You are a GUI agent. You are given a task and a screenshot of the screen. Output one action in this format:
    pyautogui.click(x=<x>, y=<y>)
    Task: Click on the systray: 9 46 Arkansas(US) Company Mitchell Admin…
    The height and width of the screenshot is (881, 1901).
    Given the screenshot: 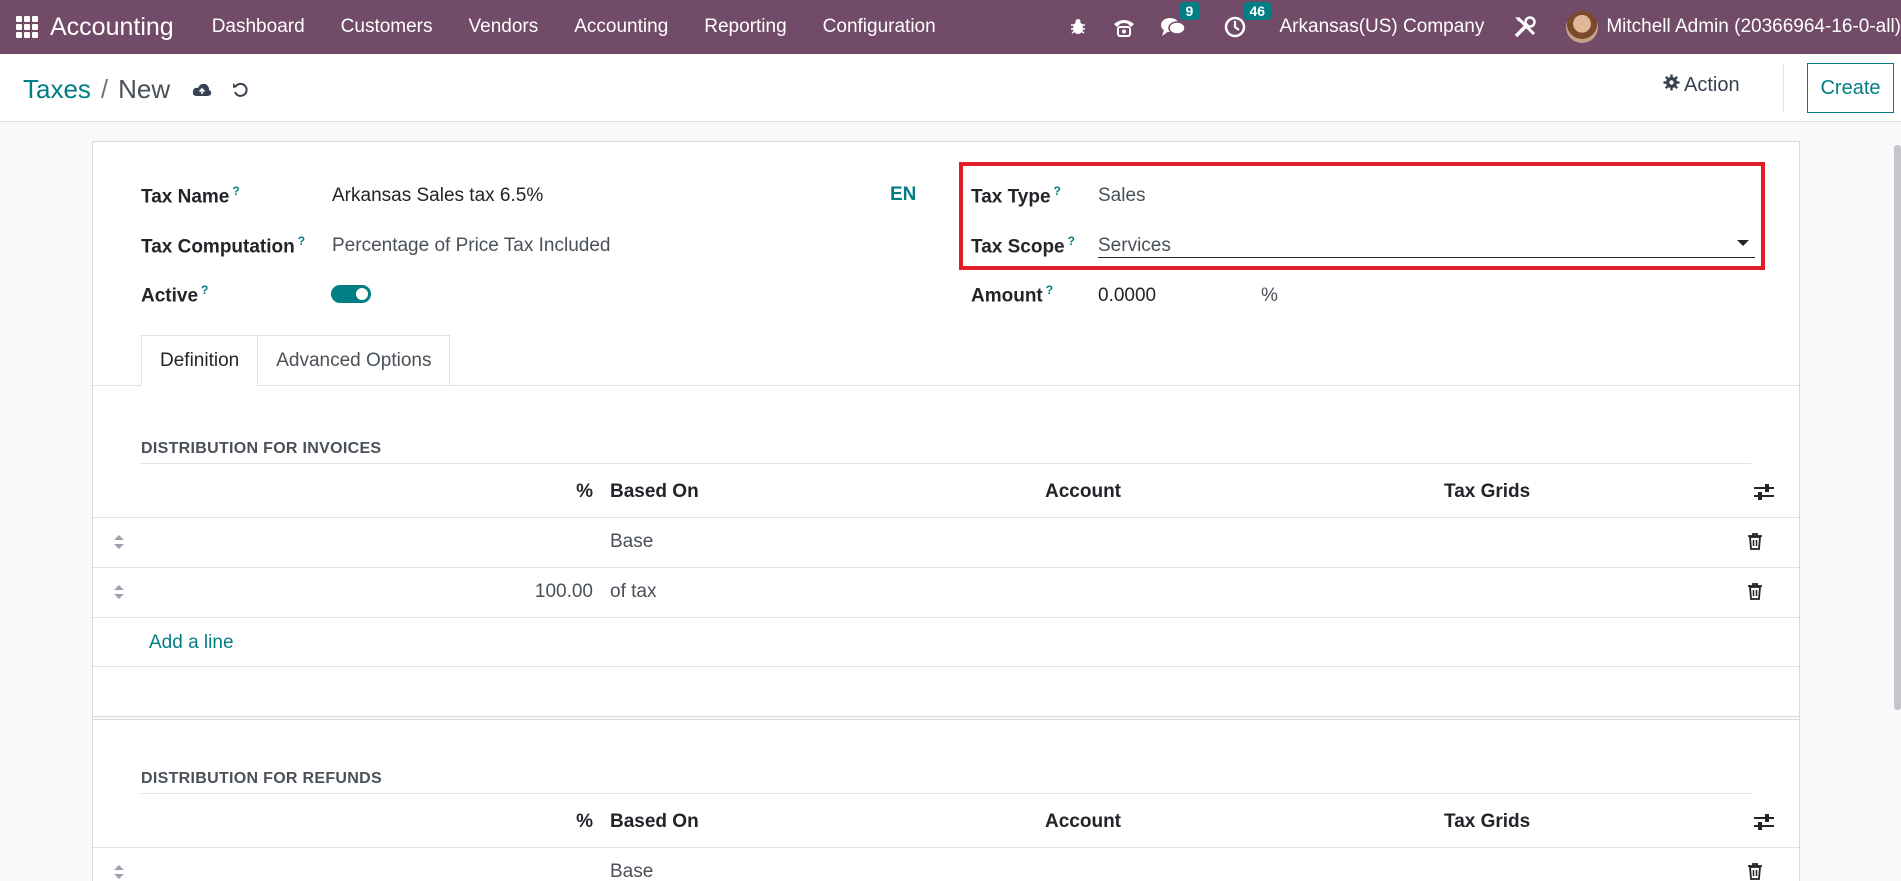 What is the action you would take?
    pyautogui.click(x=1478, y=27)
    